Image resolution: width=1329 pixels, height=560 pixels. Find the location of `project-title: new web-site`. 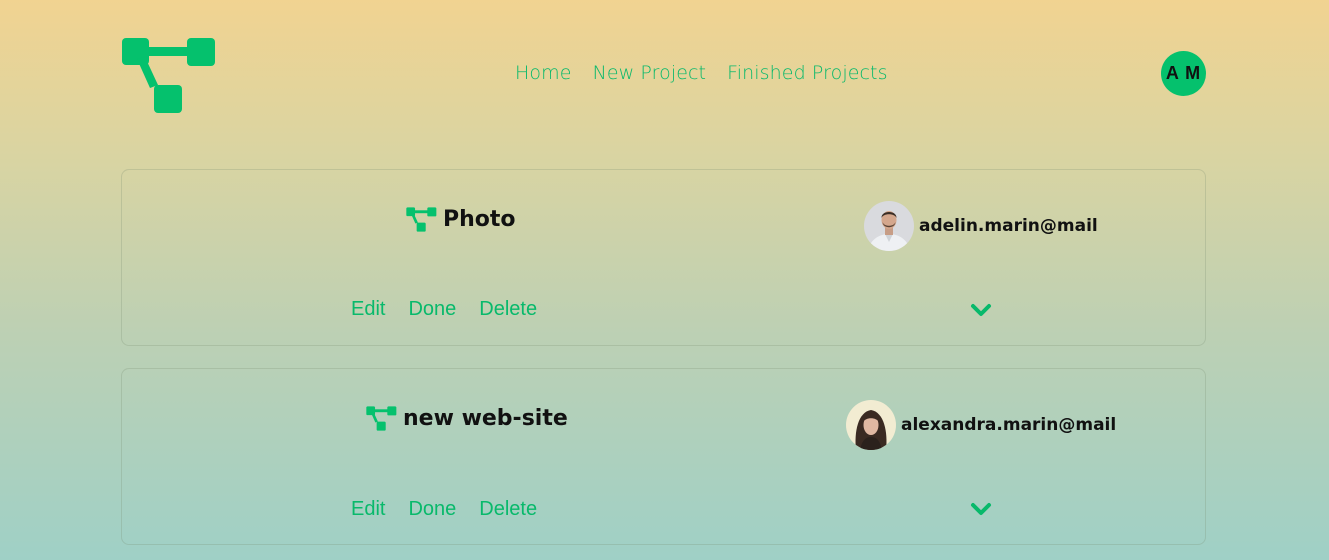

project-title: new web-site is located at coordinates (467, 418).